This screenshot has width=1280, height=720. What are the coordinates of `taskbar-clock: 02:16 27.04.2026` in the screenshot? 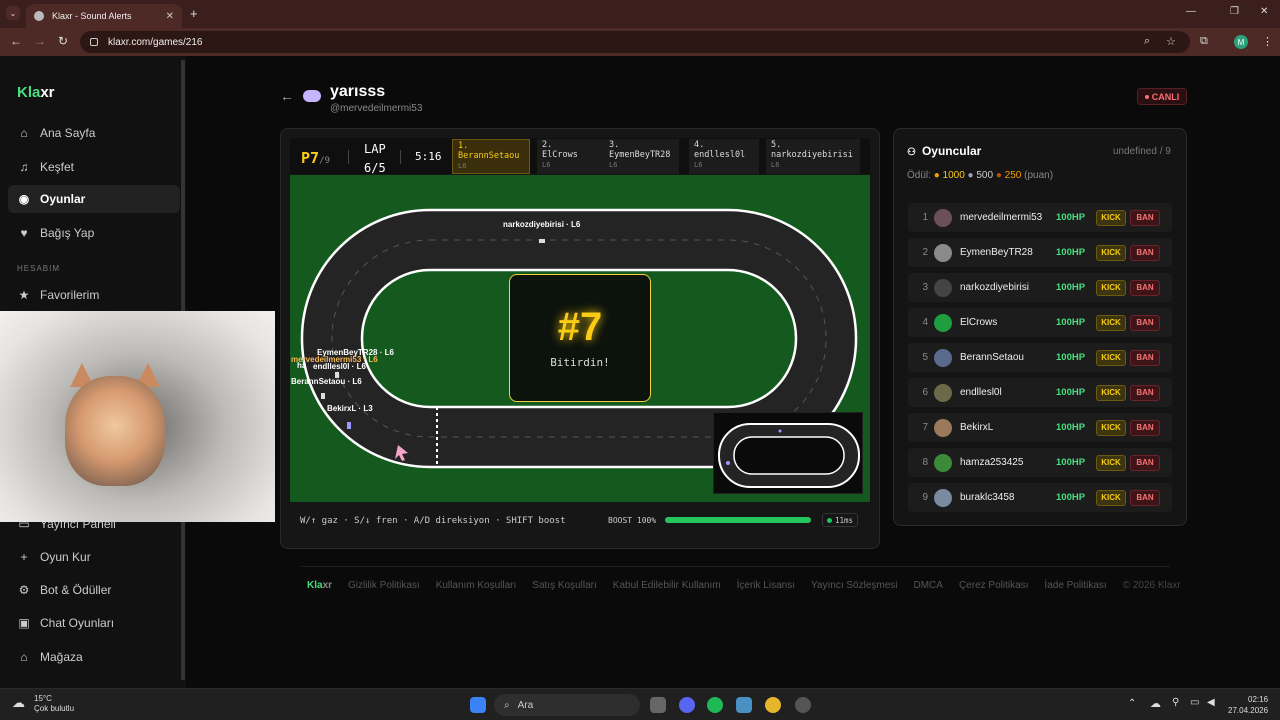 It's located at (1248, 705).